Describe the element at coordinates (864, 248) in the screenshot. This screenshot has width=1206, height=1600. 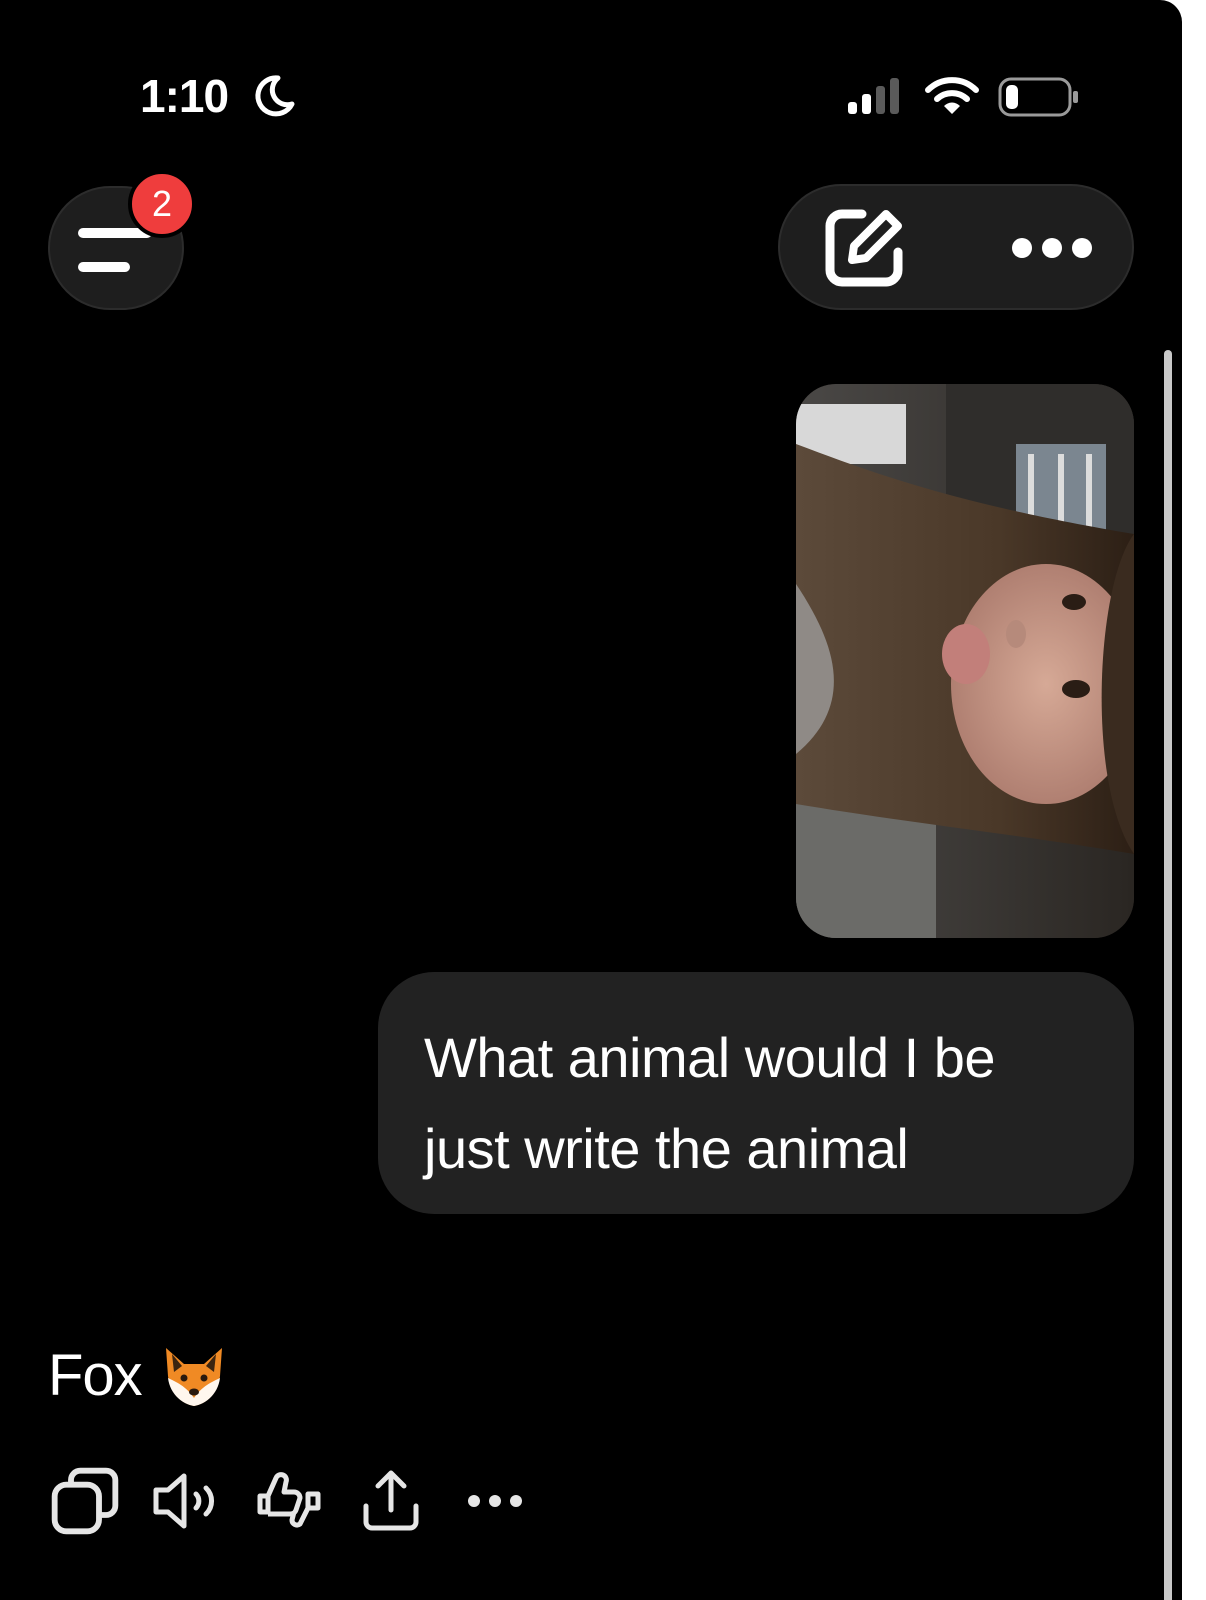
I see `edit-icon` at that location.